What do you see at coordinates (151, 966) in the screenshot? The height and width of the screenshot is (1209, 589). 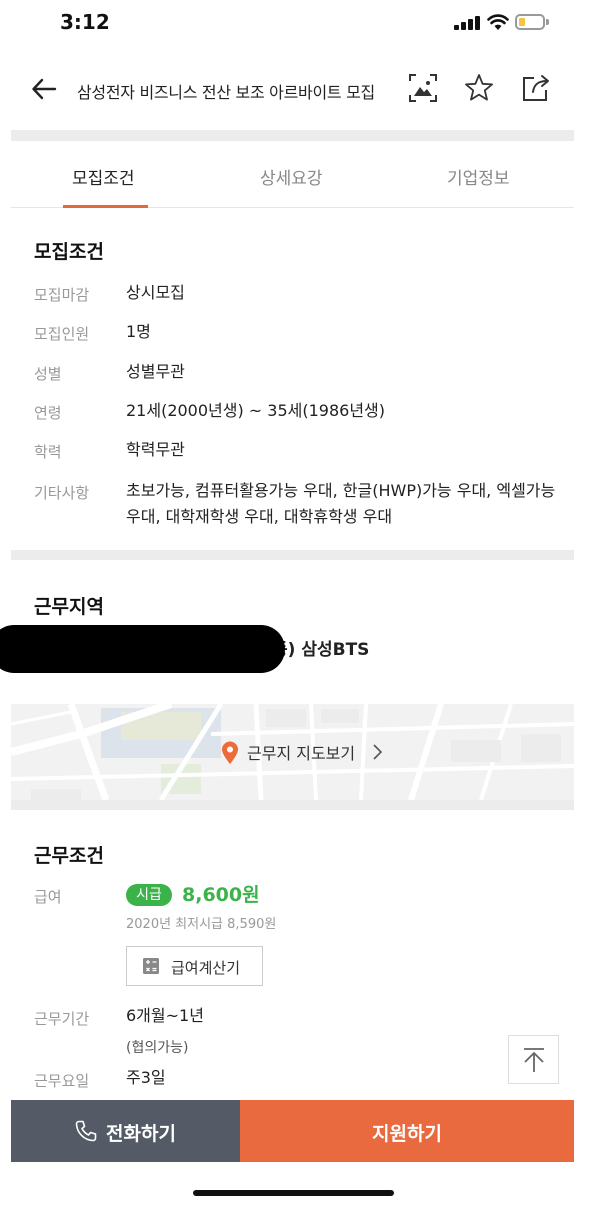 I see `calculator-icon` at bounding box center [151, 966].